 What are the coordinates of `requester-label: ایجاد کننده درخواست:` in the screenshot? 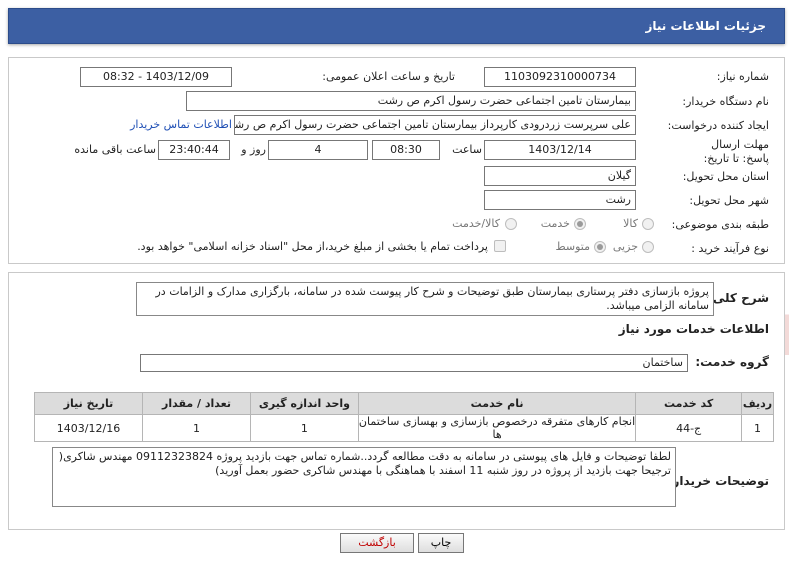 It's located at (718, 125).